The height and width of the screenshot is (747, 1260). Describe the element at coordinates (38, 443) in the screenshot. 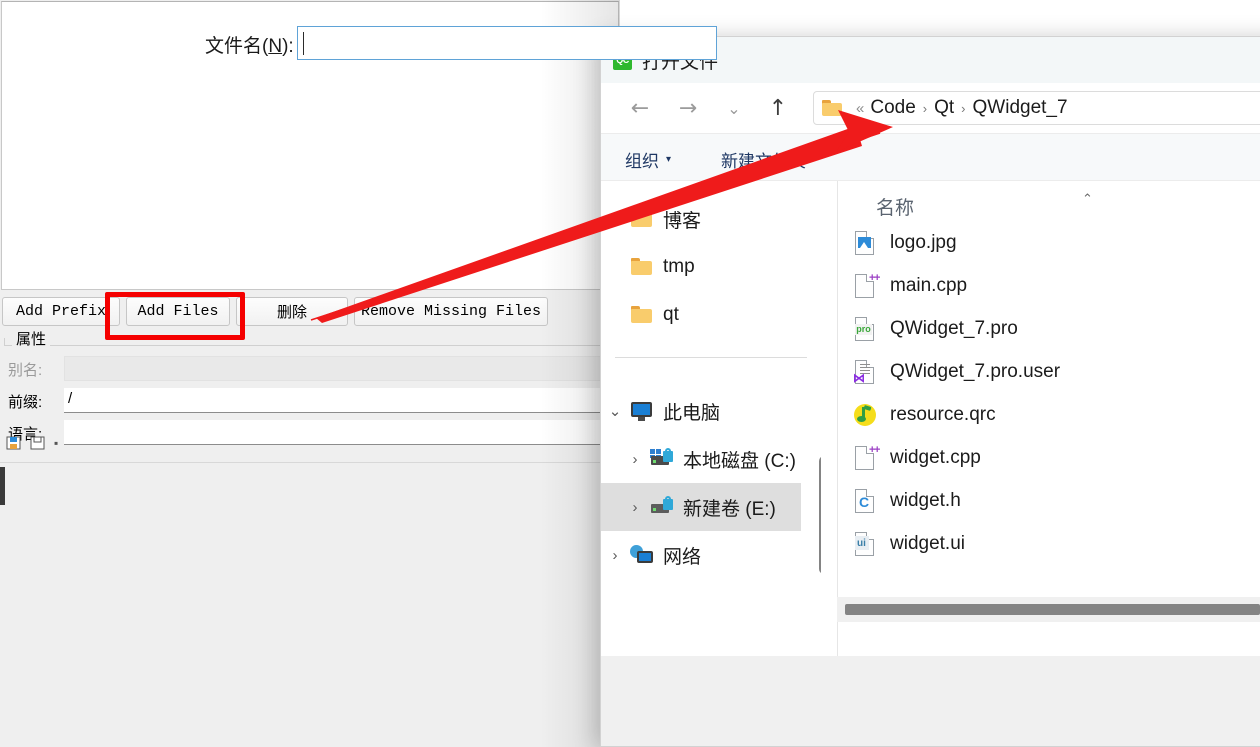

I see `save-all-icon` at that location.